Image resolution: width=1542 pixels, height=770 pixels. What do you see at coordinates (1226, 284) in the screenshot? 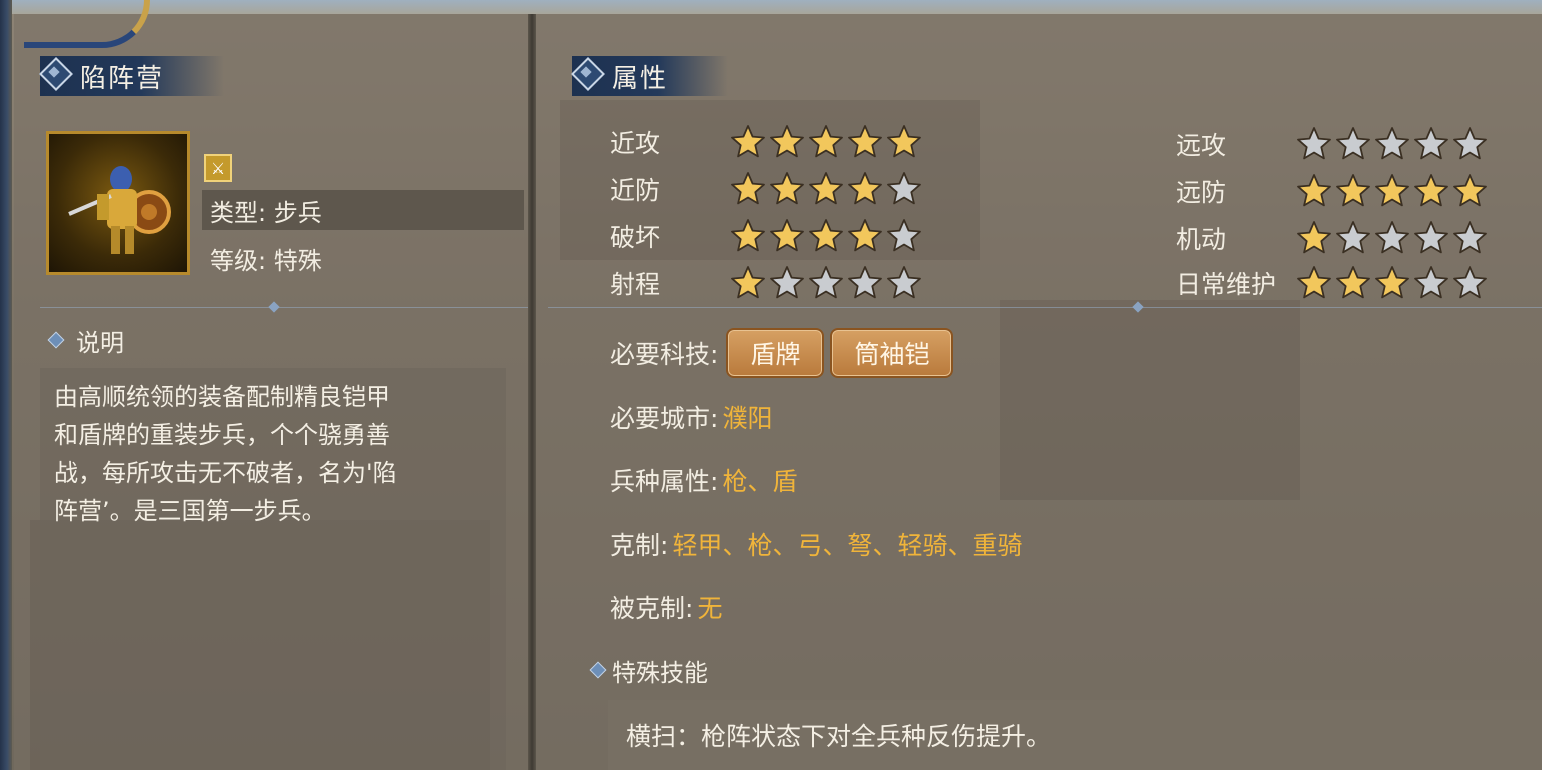
I see `stat-label-upkeep: 日常维护` at bounding box center [1226, 284].